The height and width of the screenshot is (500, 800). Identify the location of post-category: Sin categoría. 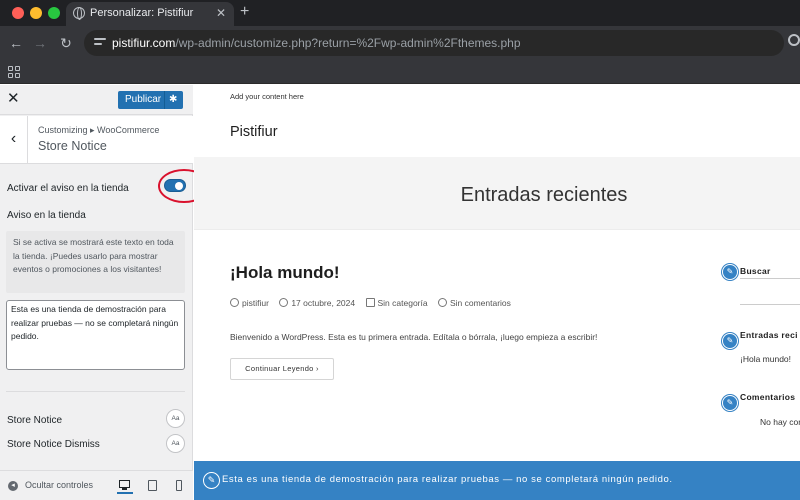
(403, 303).